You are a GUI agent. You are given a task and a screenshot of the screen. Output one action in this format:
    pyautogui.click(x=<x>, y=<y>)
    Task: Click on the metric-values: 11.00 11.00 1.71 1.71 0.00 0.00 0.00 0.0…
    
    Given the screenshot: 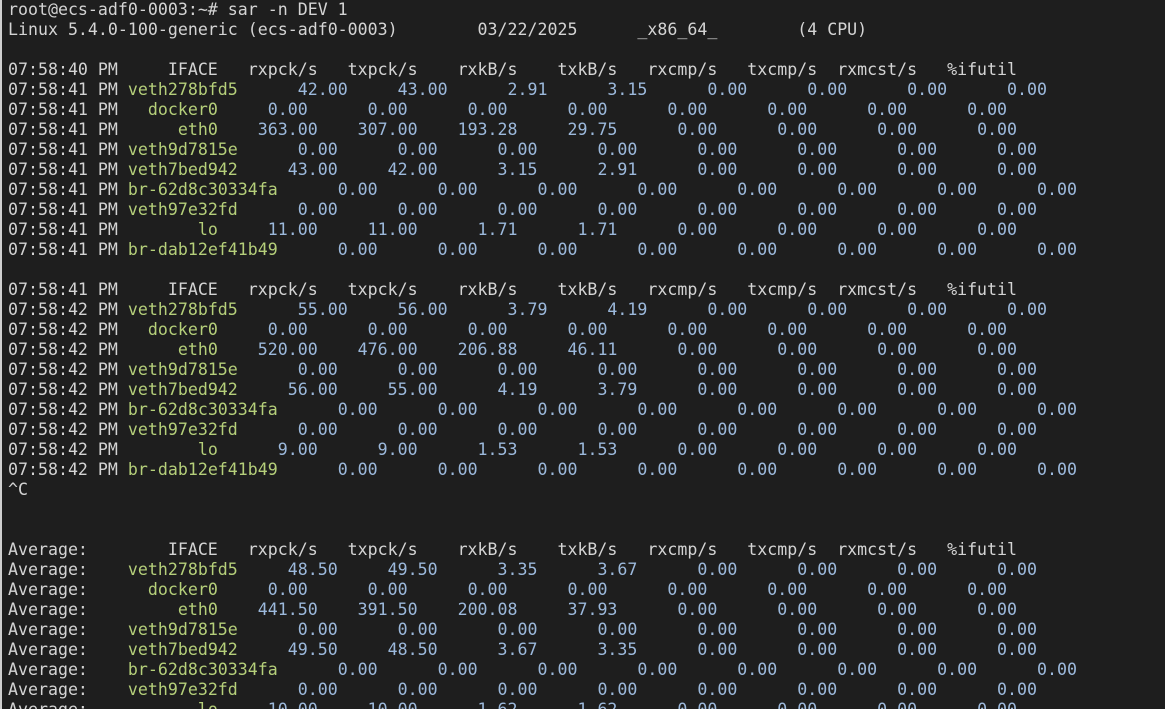 What is the action you would take?
    pyautogui.click(x=617, y=229)
    